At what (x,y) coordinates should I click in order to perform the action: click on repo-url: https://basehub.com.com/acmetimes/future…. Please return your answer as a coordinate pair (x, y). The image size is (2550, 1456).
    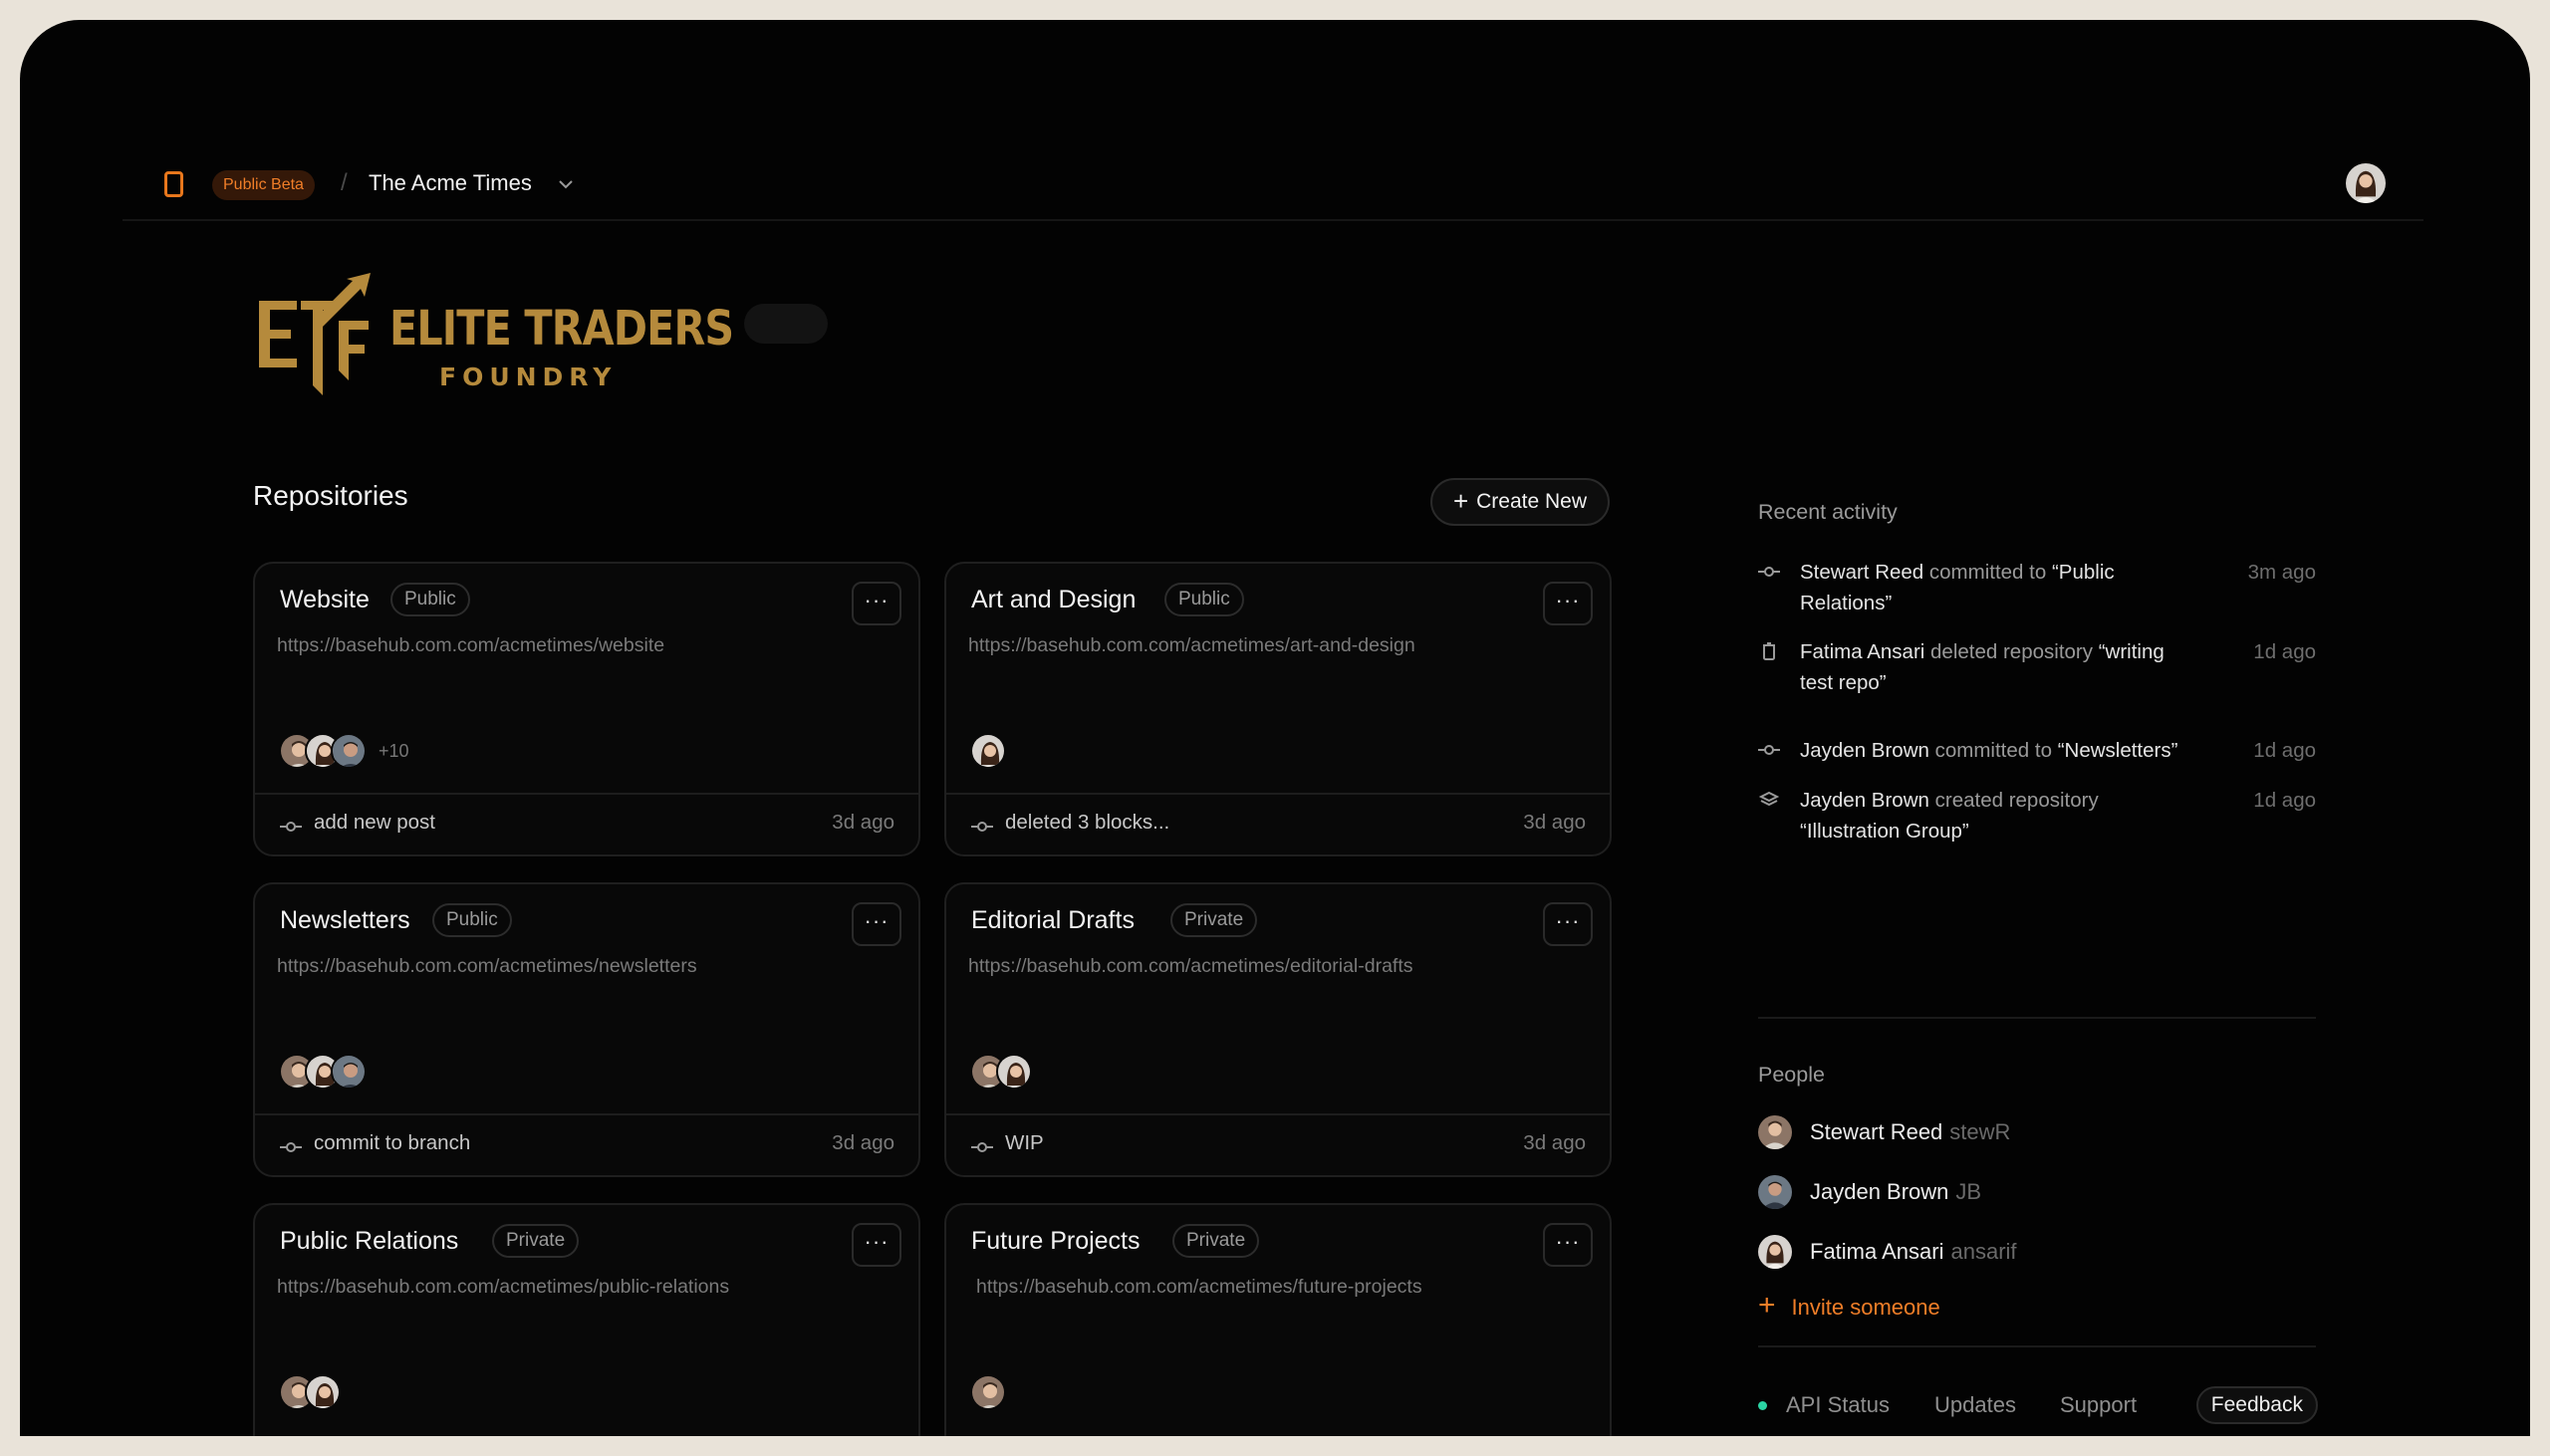
    Looking at the image, I should click on (1199, 1287).